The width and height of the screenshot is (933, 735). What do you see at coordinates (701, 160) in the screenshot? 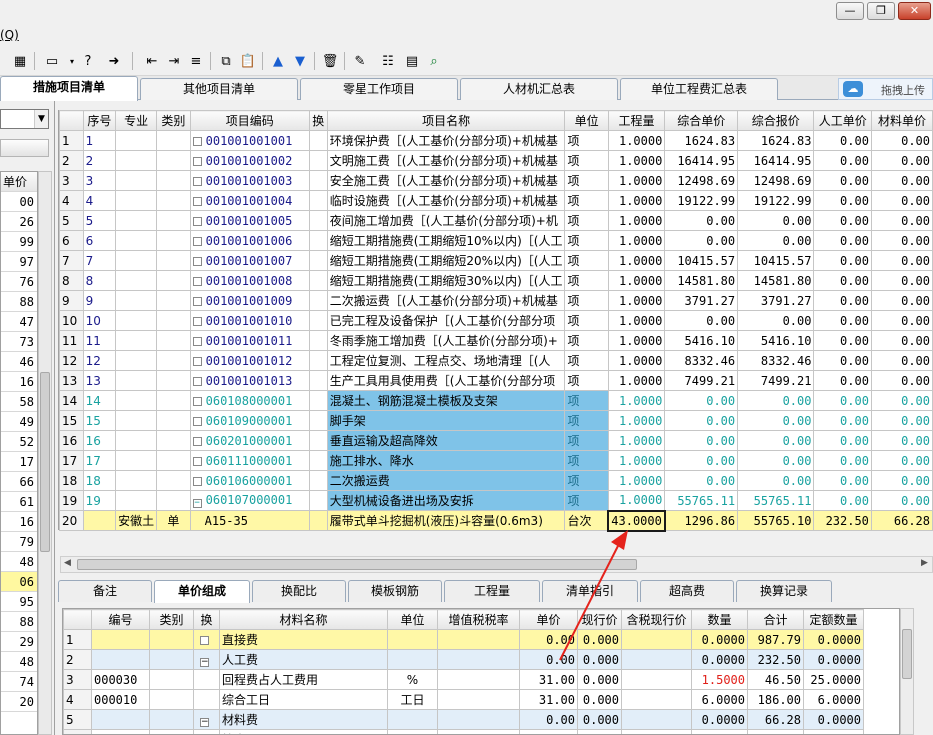
I see `cell-price: 16414.95` at bounding box center [701, 160].